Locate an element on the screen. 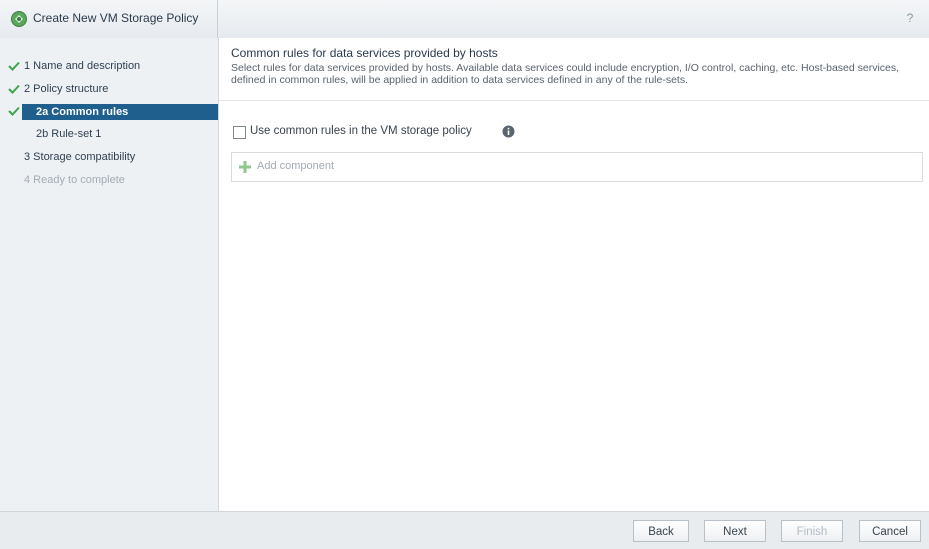 The width and height of the screenshot is (929, 549). nav-item-common-rules: 2a Common rules is located at coordinates (120, 112).